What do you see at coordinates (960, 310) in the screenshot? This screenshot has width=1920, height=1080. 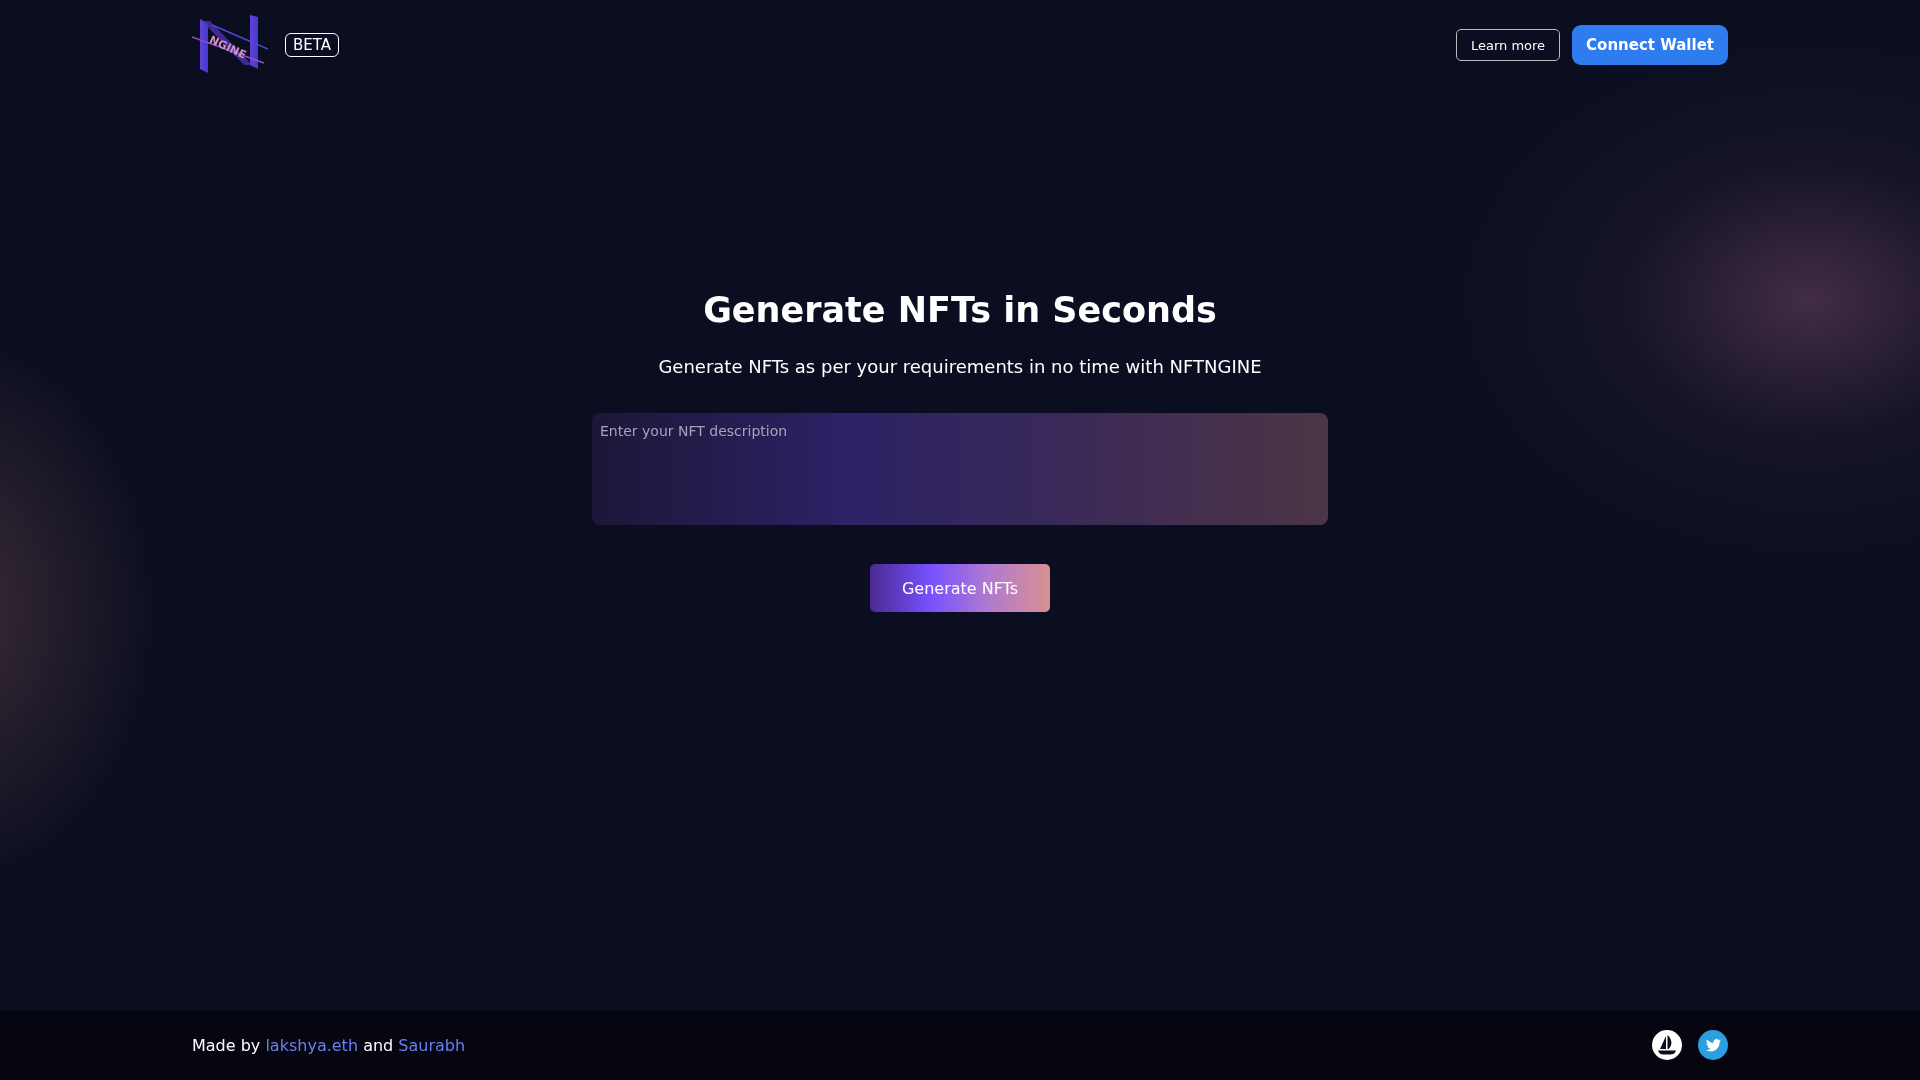 I see `hero-title: Generate NFTs in Seconds` at bounding box center [960, 310].